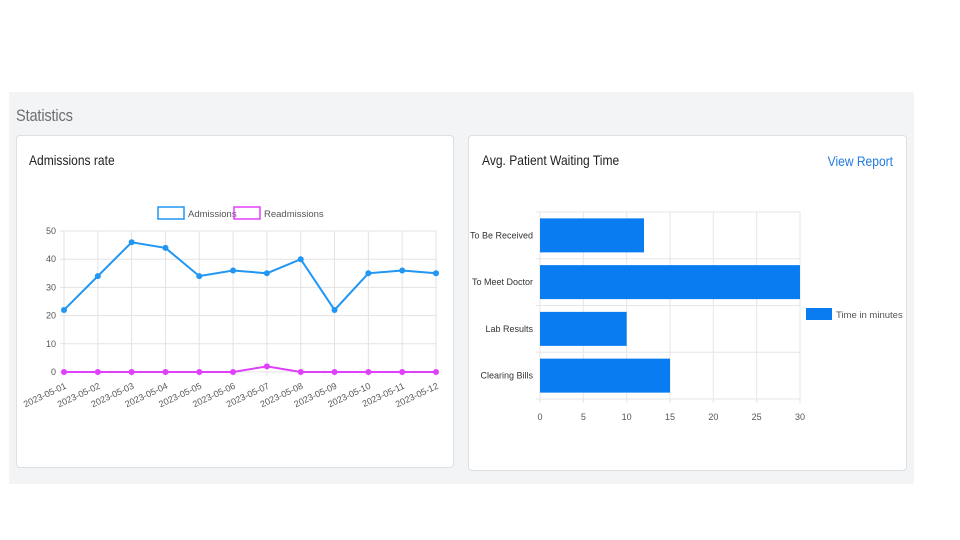  Describe the element at coordinates (51, 259) in the screenshot. I see `y-tick-label: 40` at that location.